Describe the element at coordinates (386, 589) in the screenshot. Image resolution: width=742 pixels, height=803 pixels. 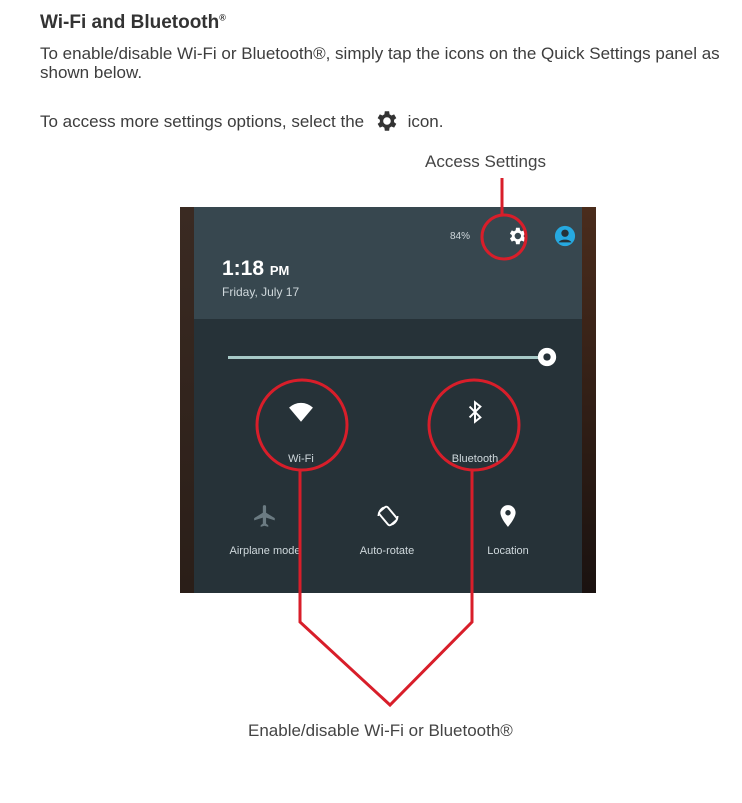
I see `toggle-callout-lines` at that location.